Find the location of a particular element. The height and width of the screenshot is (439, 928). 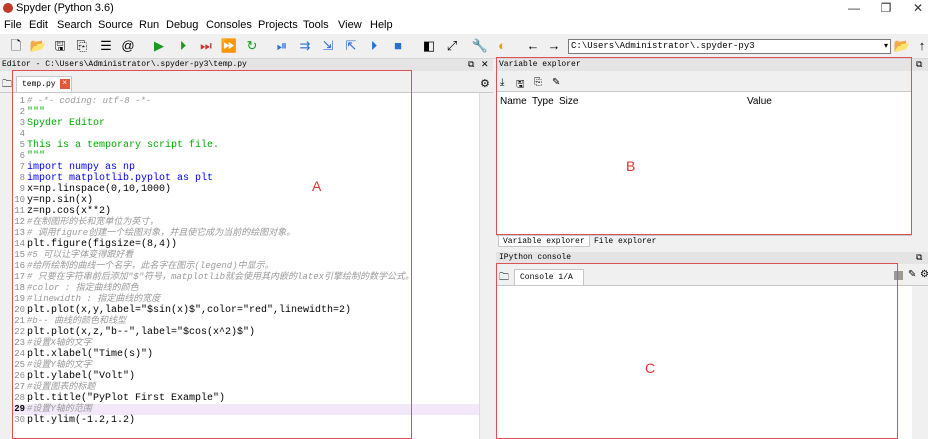

column-value: Value is located at coordinates (759, 101).